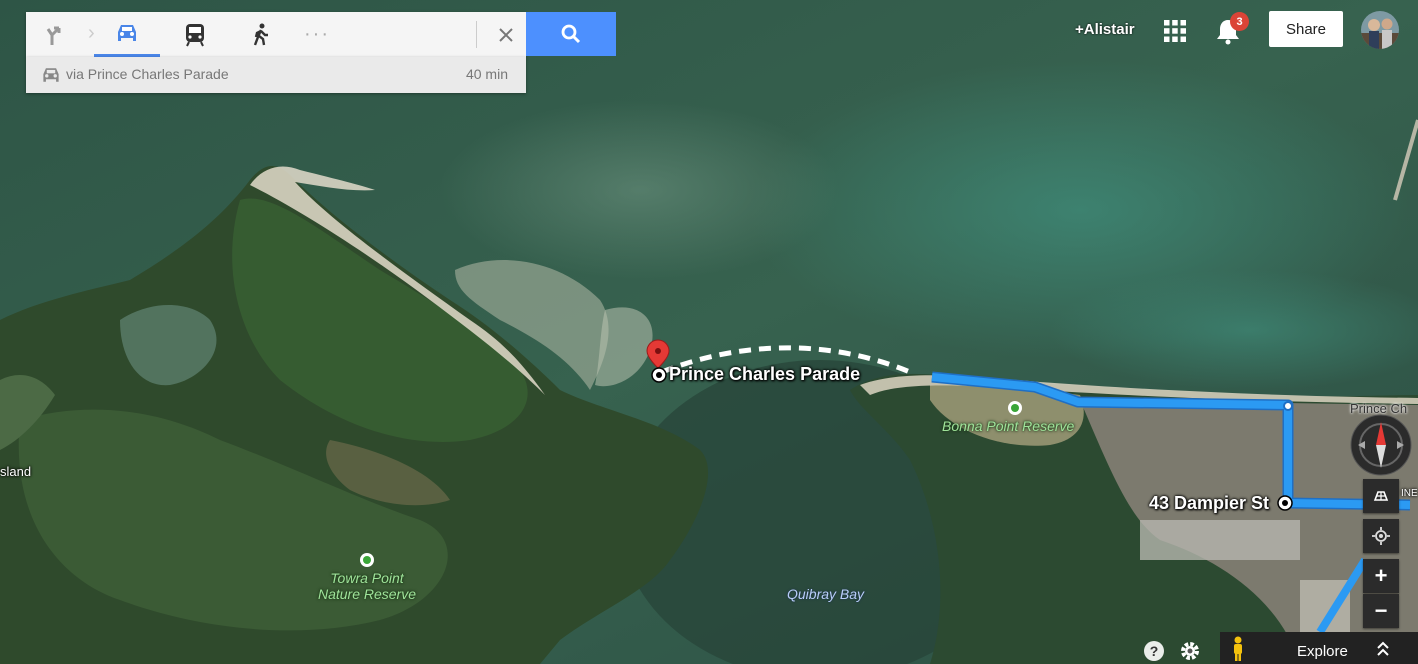 This screenshot has width=1418, height=664. Describe the element at coordinates (1383, 649) in the screenshot. I see `chevron-up-icon` at that location.